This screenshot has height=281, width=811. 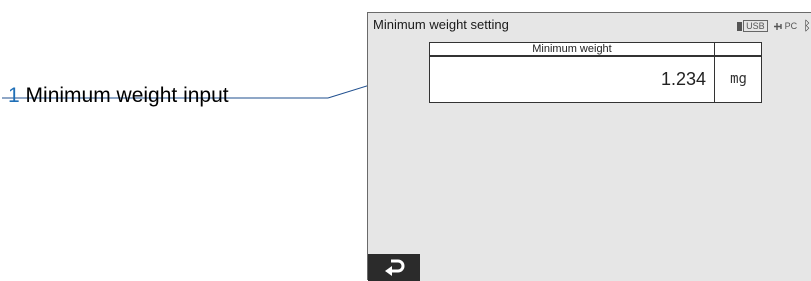 I want to click on usb-label: USB, so click(x=755, y=26).